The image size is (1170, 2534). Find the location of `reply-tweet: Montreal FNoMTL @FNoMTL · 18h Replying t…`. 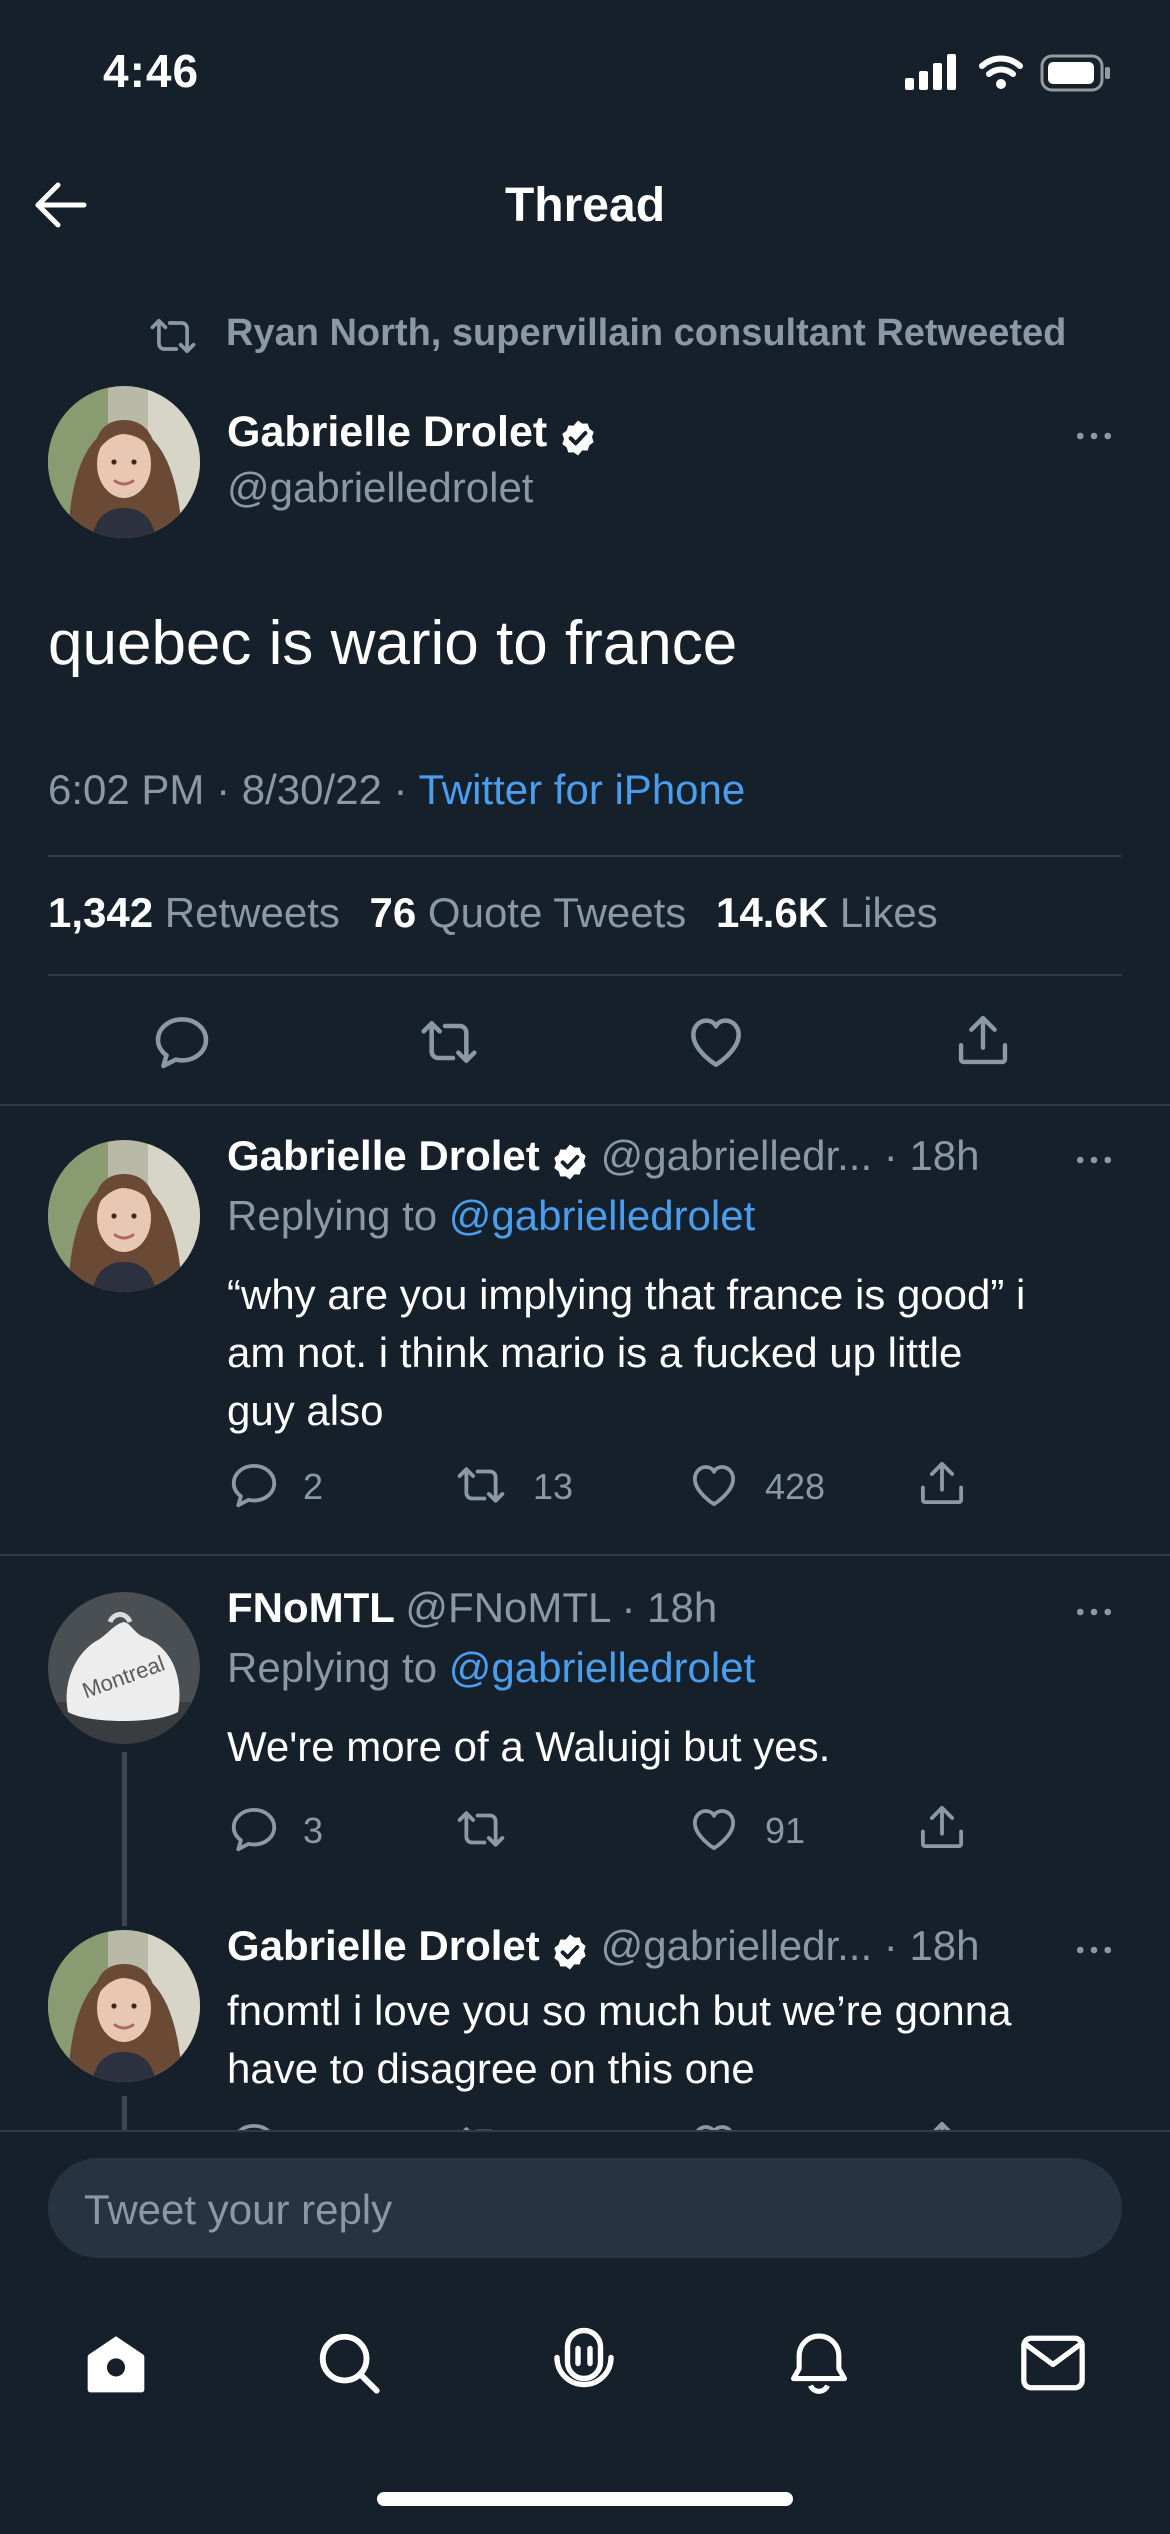

reply-tweet: Montreal FNoMTL @FNoMTL · 18h Replying t… is located at coordinates (585, 1741).